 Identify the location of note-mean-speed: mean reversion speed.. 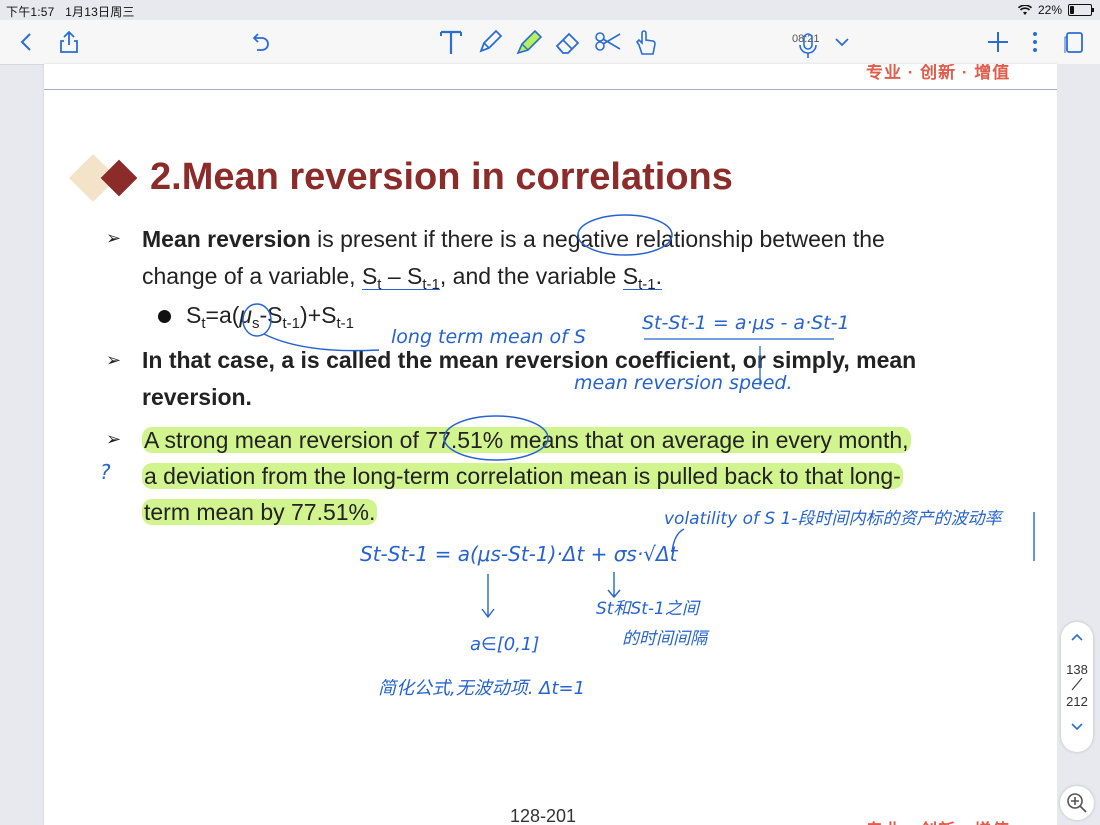
(683, 383).